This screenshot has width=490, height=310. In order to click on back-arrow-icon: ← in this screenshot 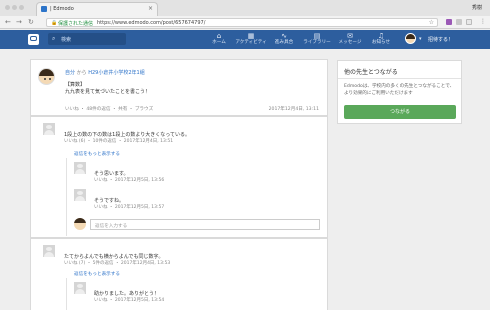, I will do `click(8, 22)`.